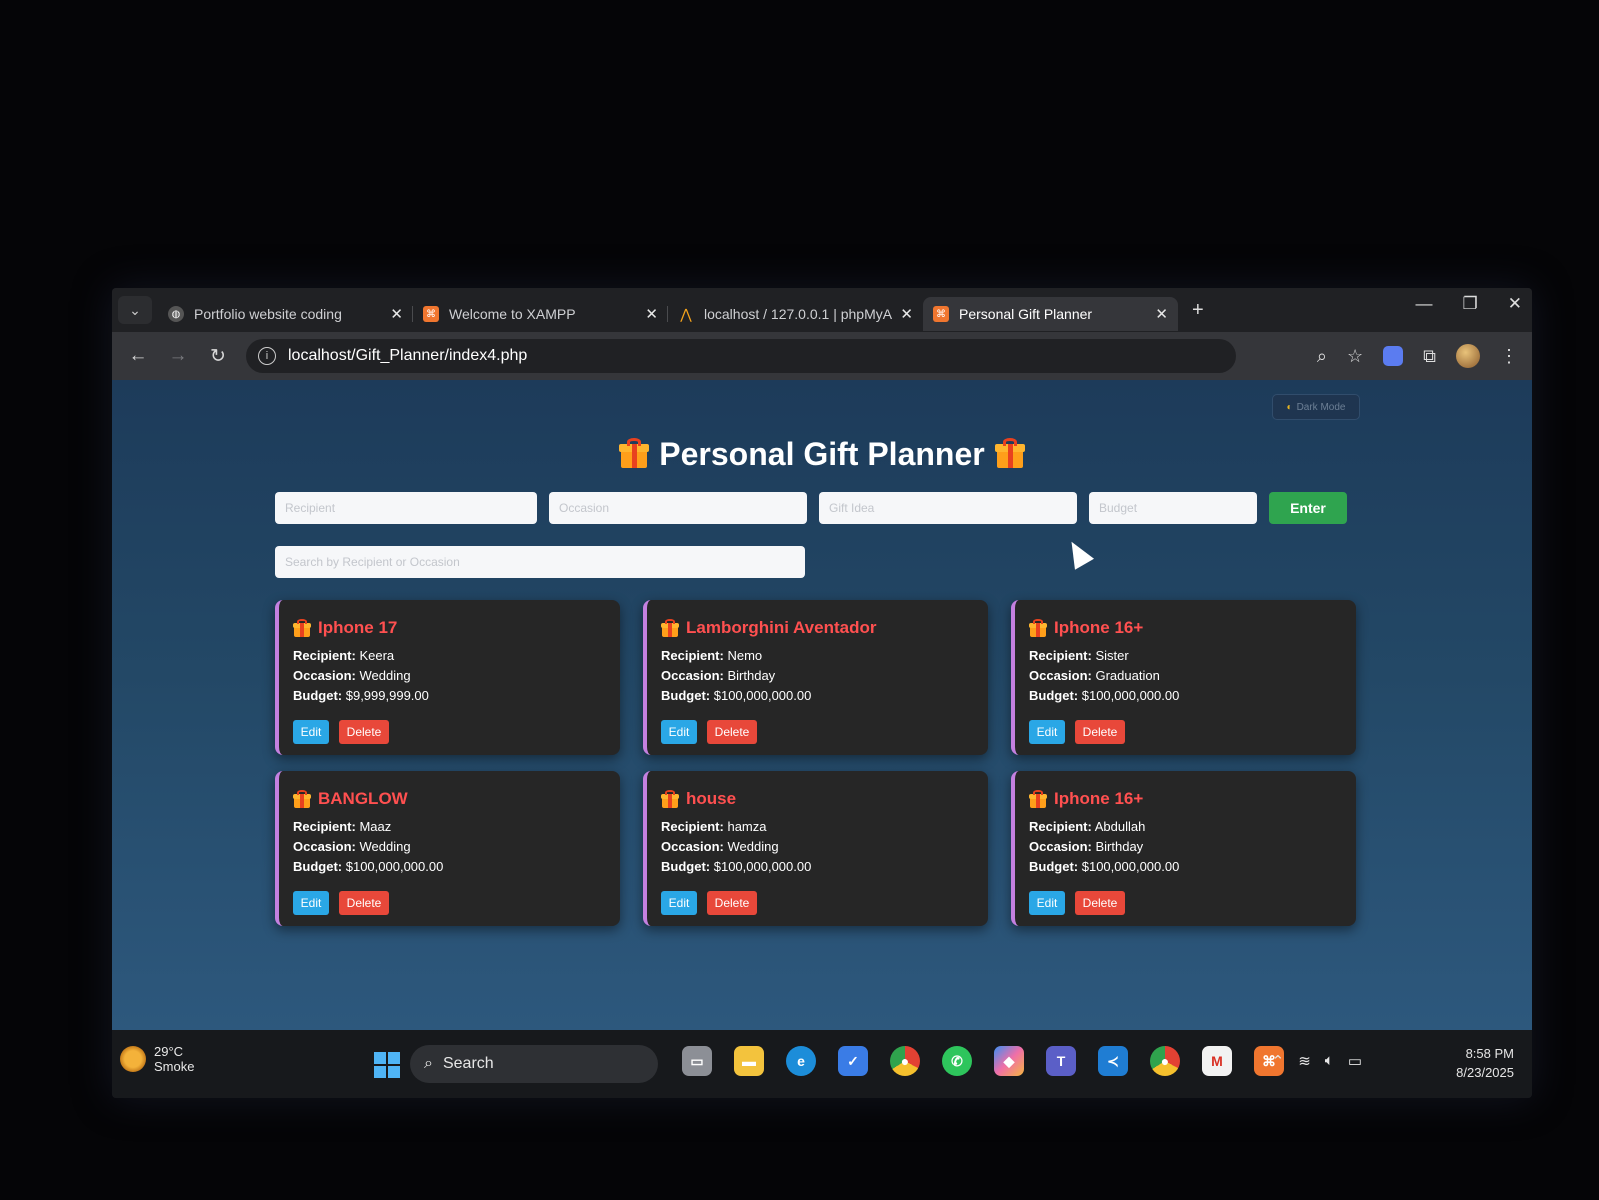 The width and height of the screenshot is (1599, 1200). What do you see at coordinates (267, 356) in the screenshot?
I see `site-info-icon: i` at bounding box center [267, 356].